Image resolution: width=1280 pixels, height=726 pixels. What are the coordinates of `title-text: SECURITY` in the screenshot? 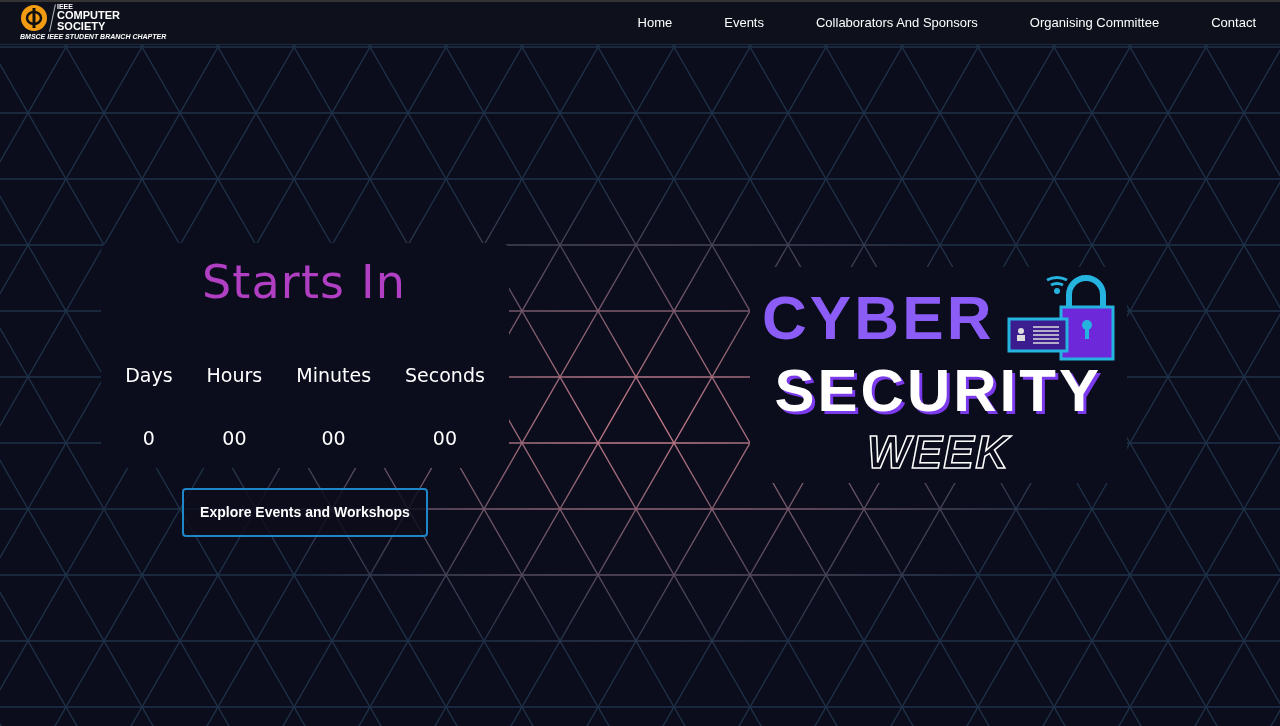 It's located at (938, 391).